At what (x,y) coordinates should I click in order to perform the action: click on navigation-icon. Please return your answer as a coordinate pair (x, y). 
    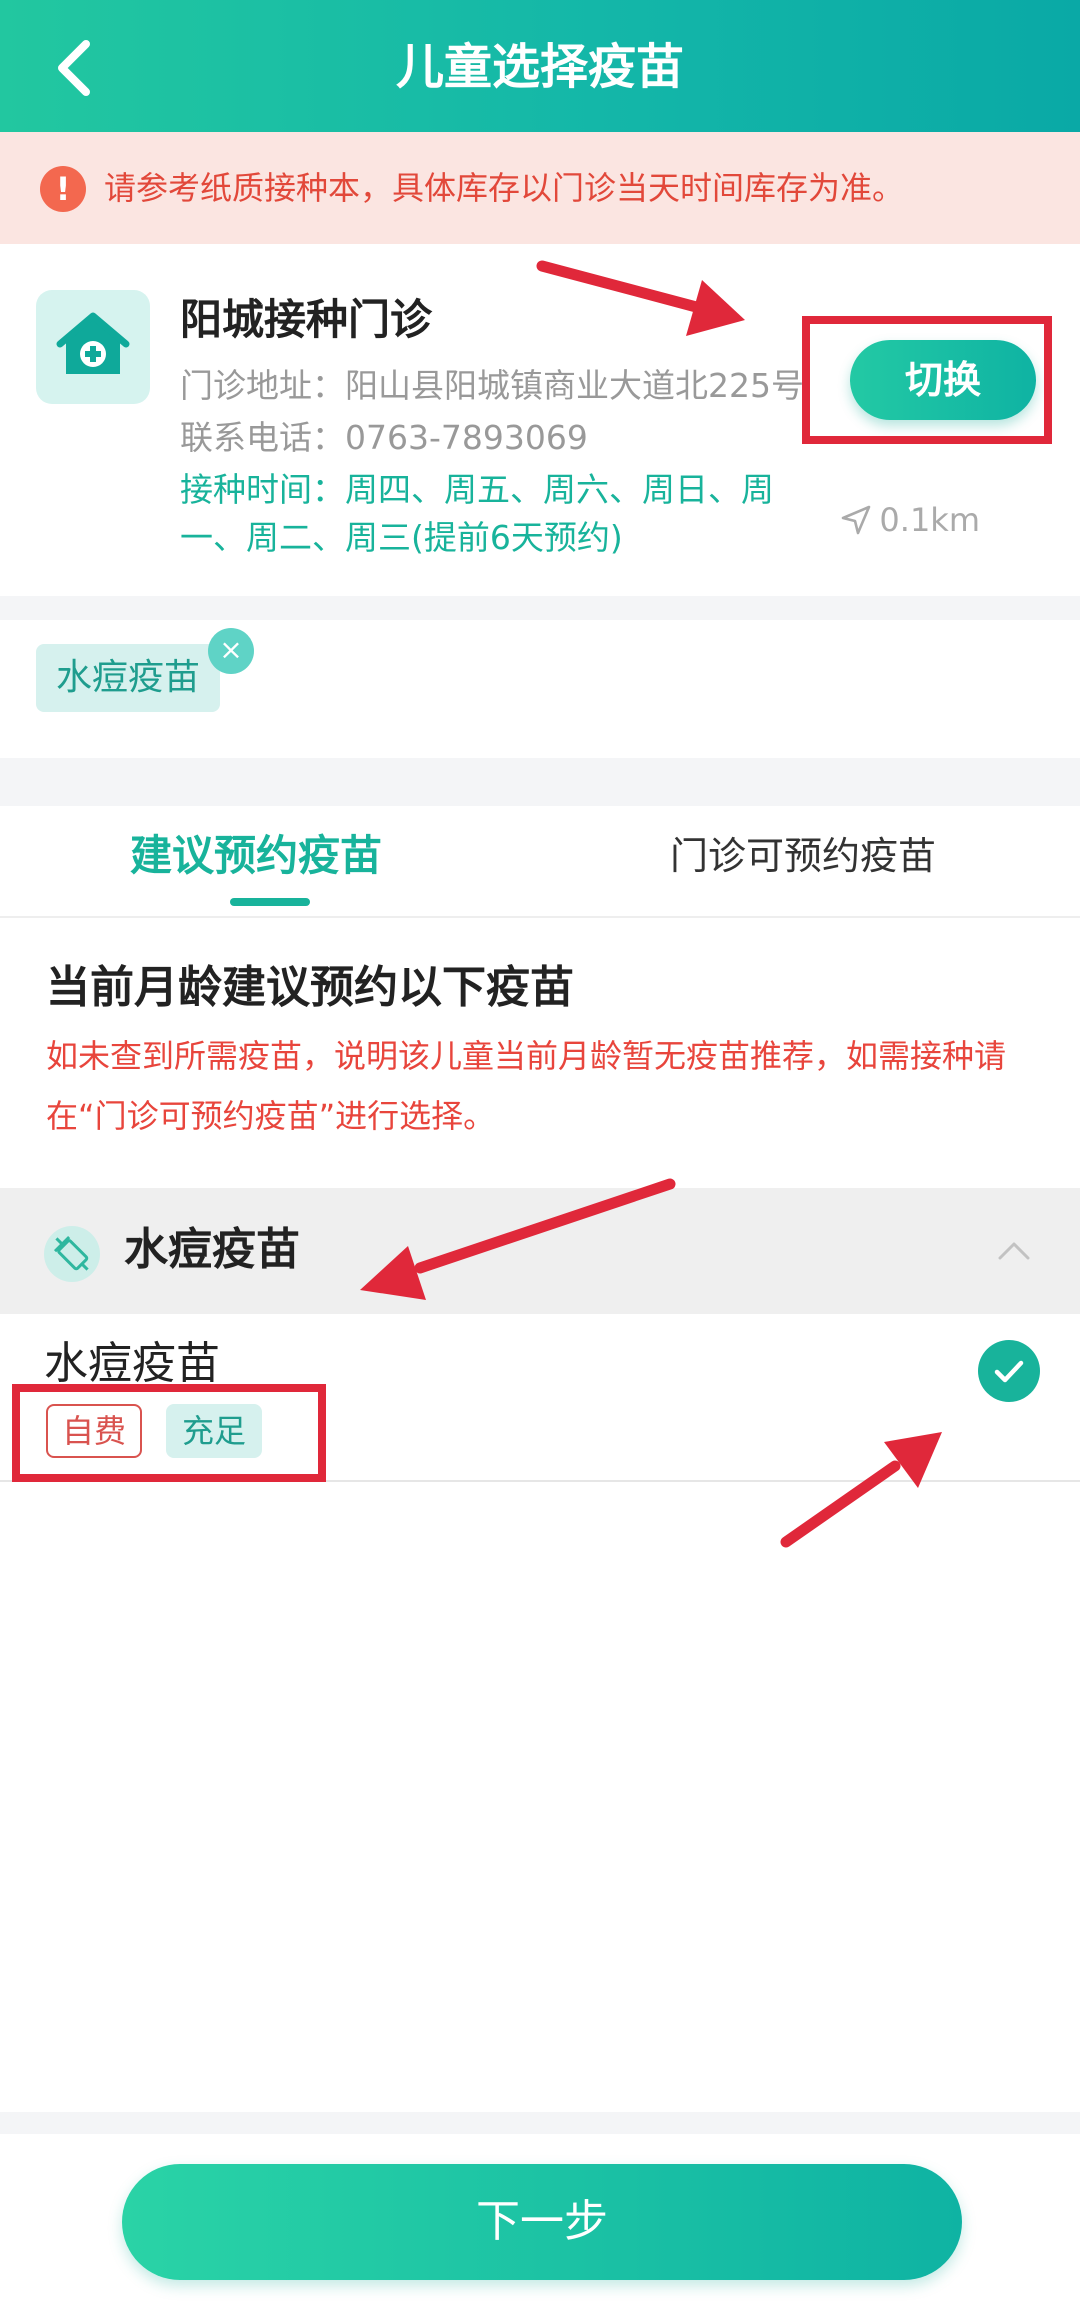
    Looking at the image, I should click on (856, 520).